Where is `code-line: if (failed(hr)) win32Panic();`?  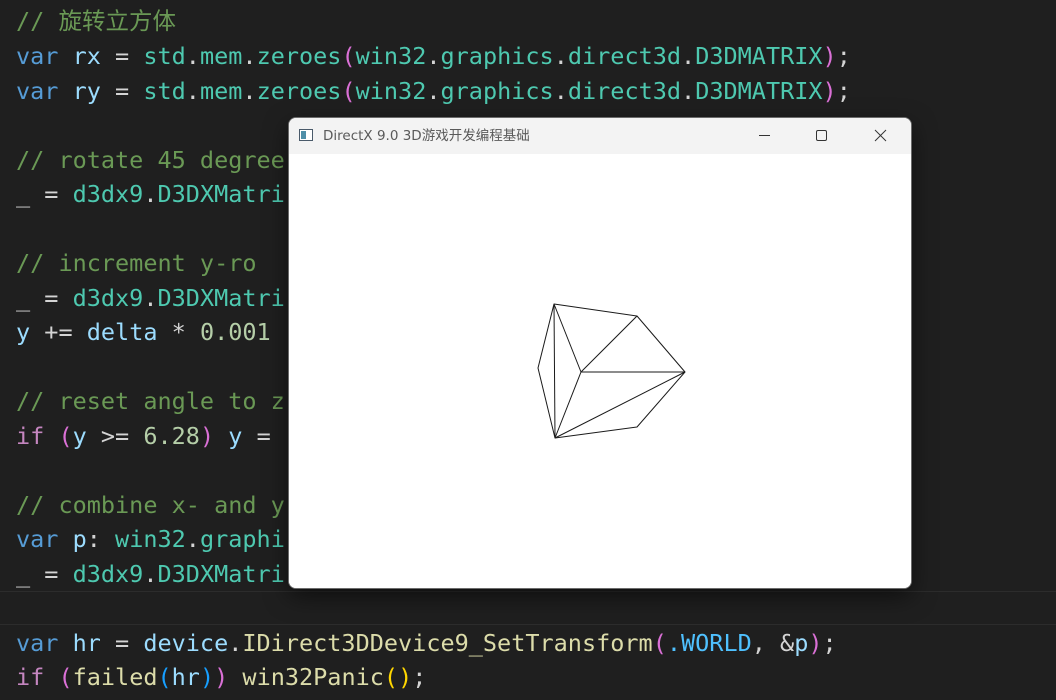
code-line: if (failed(hr)) win32Panic(); is located at coordinates (221, 677).